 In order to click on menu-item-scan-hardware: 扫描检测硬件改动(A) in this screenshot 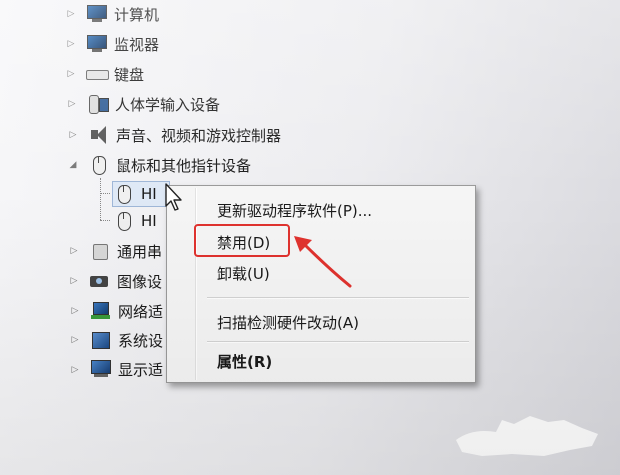, I will do `click(288, 322)`.